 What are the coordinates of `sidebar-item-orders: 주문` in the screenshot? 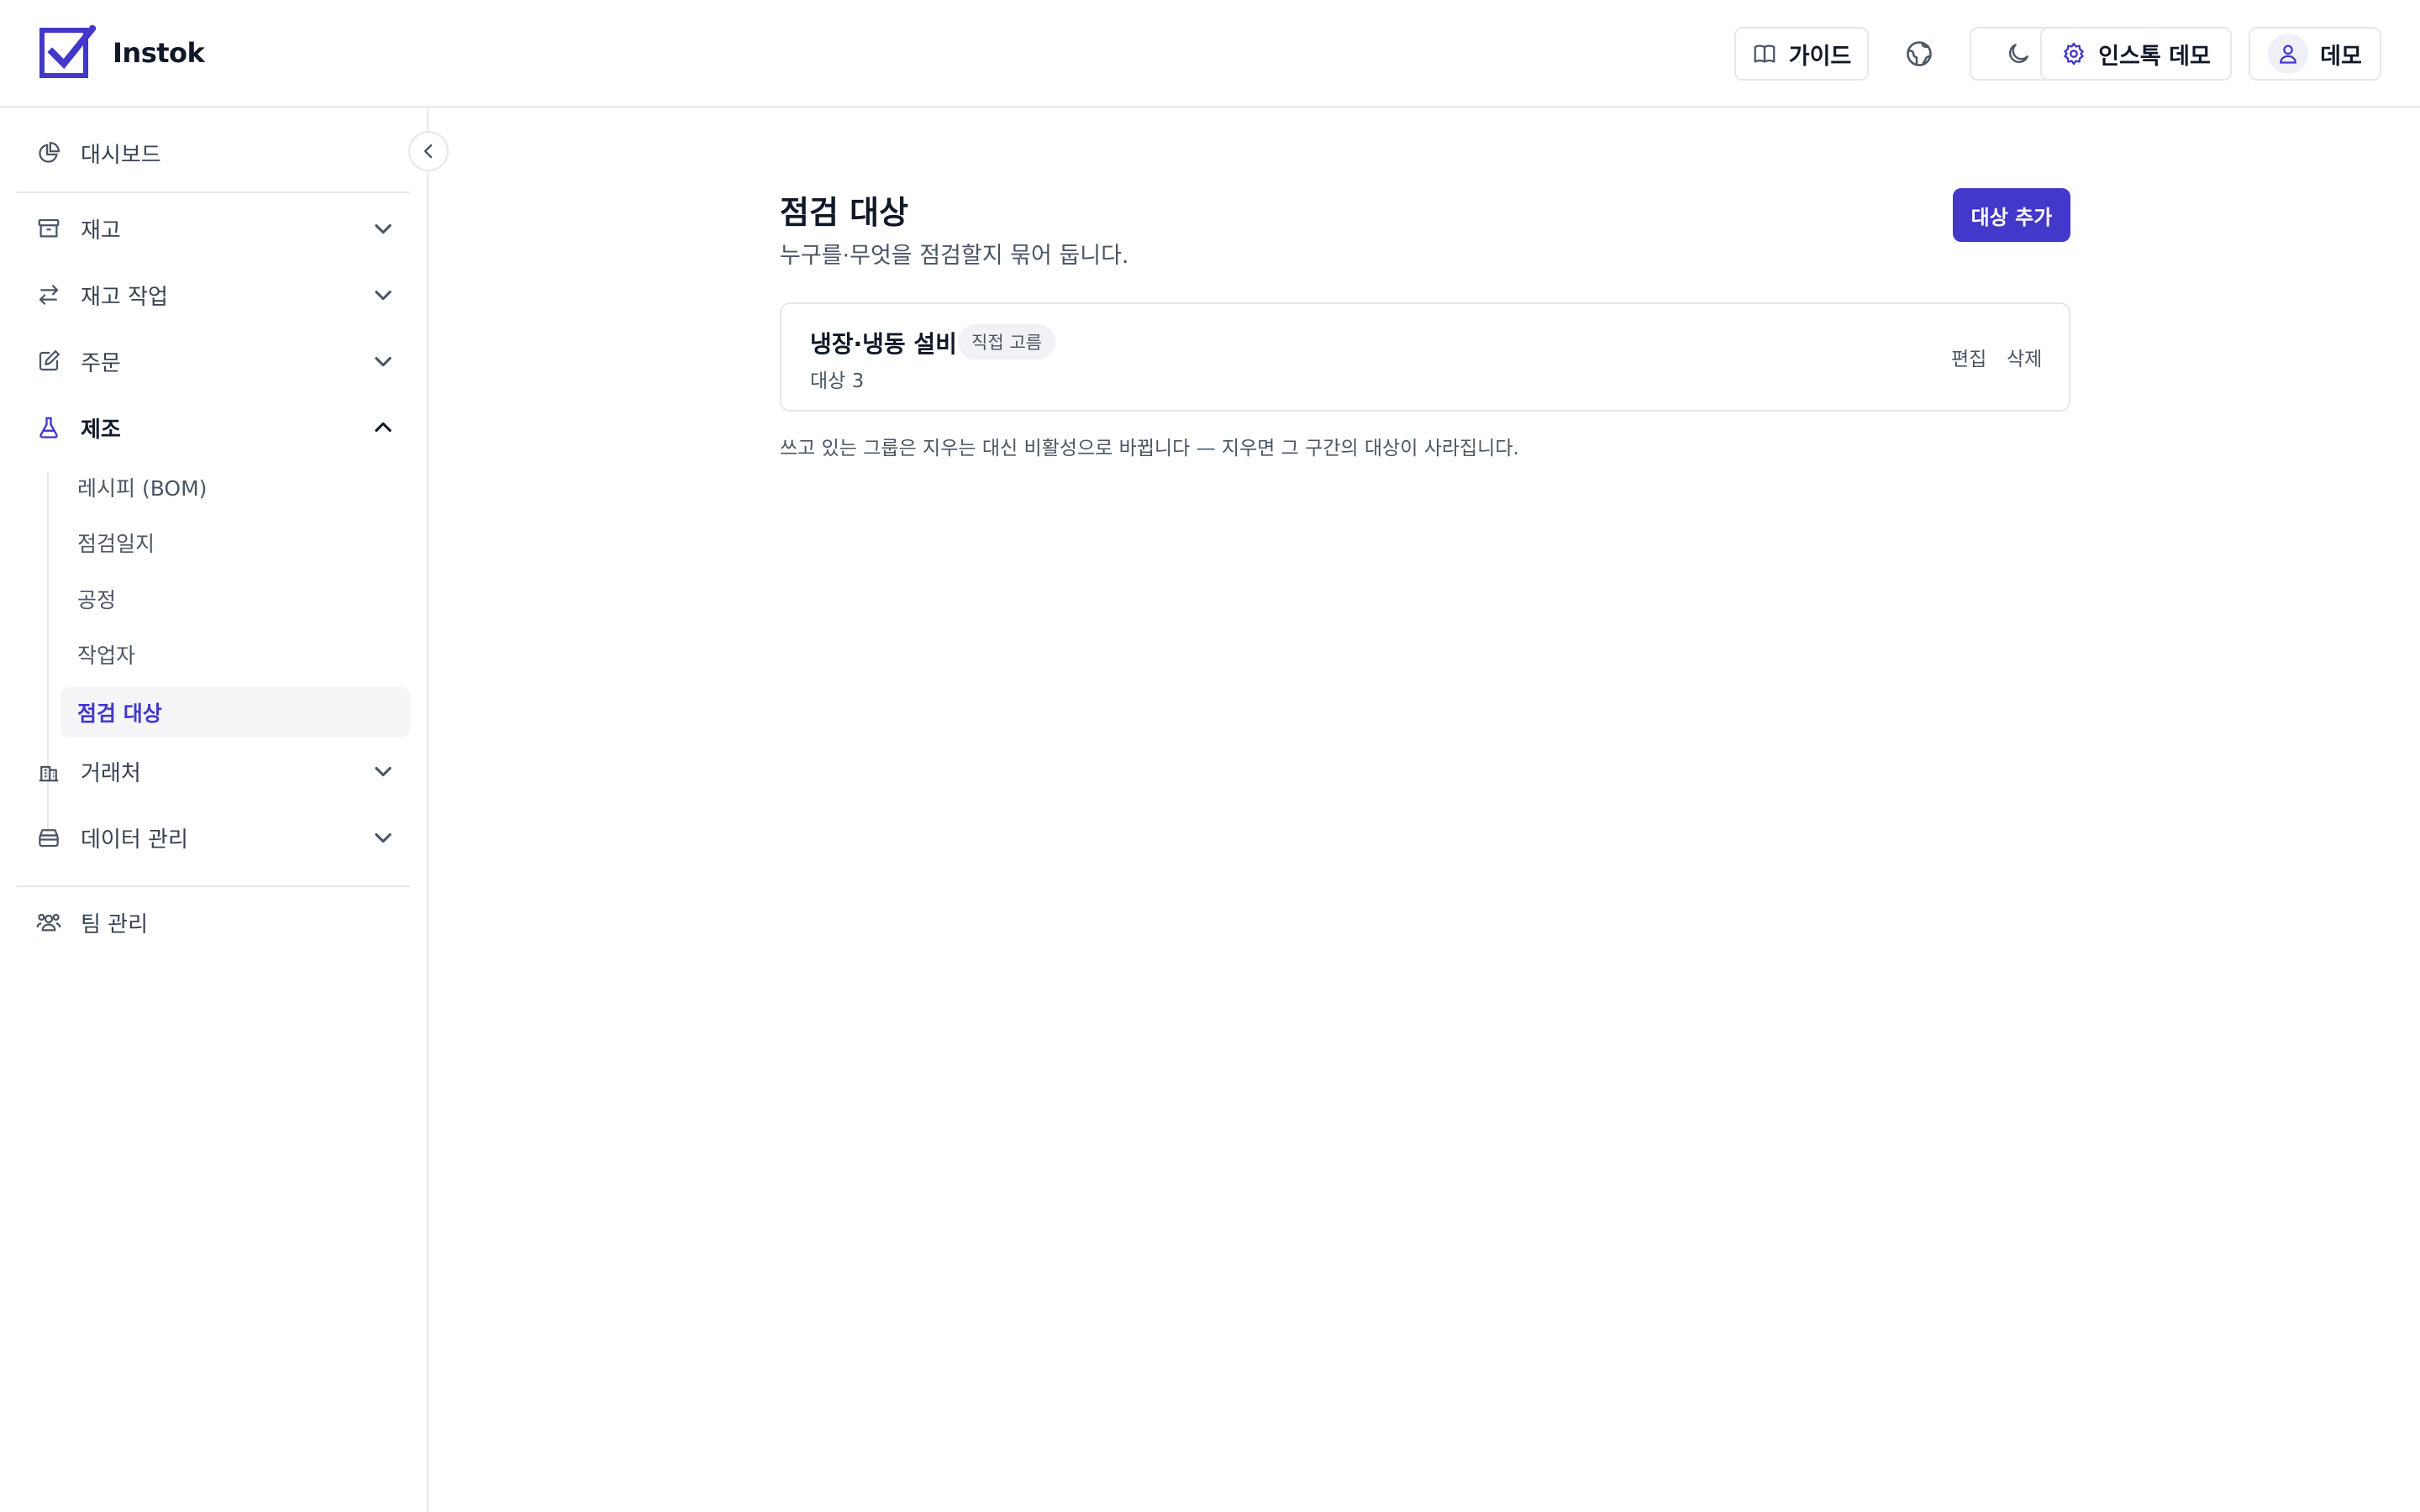 It's located at (214, 361).